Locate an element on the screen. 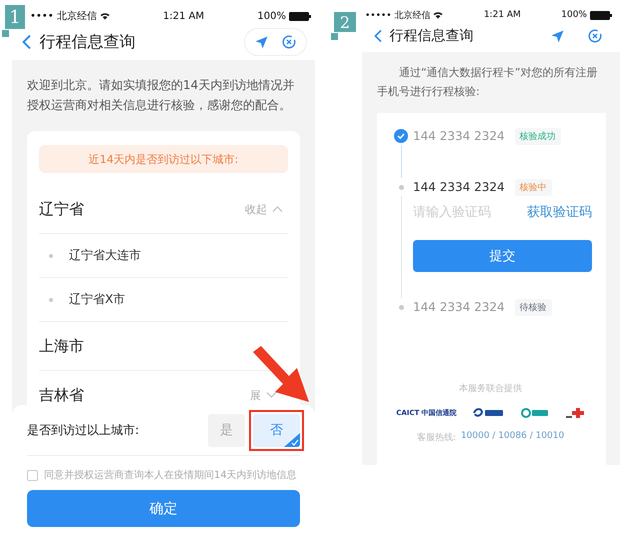 Image resolution: width=640 pixels, height=543 pixels. option-button: 否 is located at coordinates (276, 430).